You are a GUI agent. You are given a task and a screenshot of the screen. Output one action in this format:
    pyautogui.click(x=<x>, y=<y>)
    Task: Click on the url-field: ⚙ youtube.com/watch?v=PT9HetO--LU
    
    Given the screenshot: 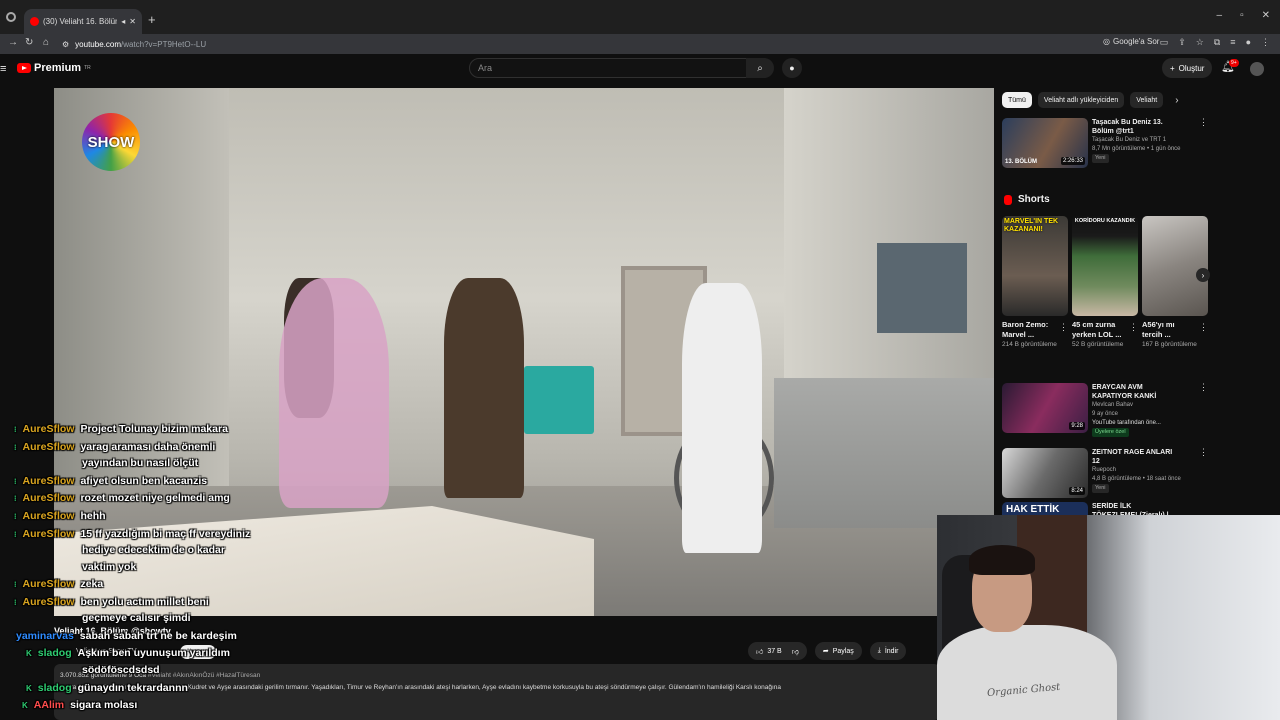 What is the action you would take?
    pyautogui.click(x=577, y=44)
    